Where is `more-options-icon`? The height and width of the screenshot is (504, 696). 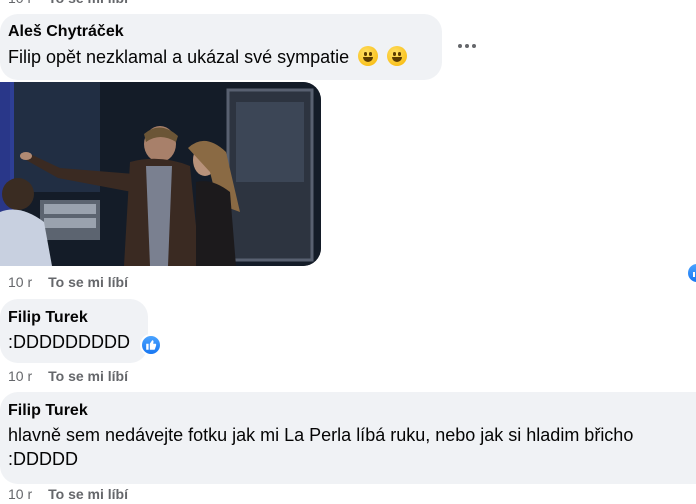 more-options-icon is located at coordinates (467, 46).